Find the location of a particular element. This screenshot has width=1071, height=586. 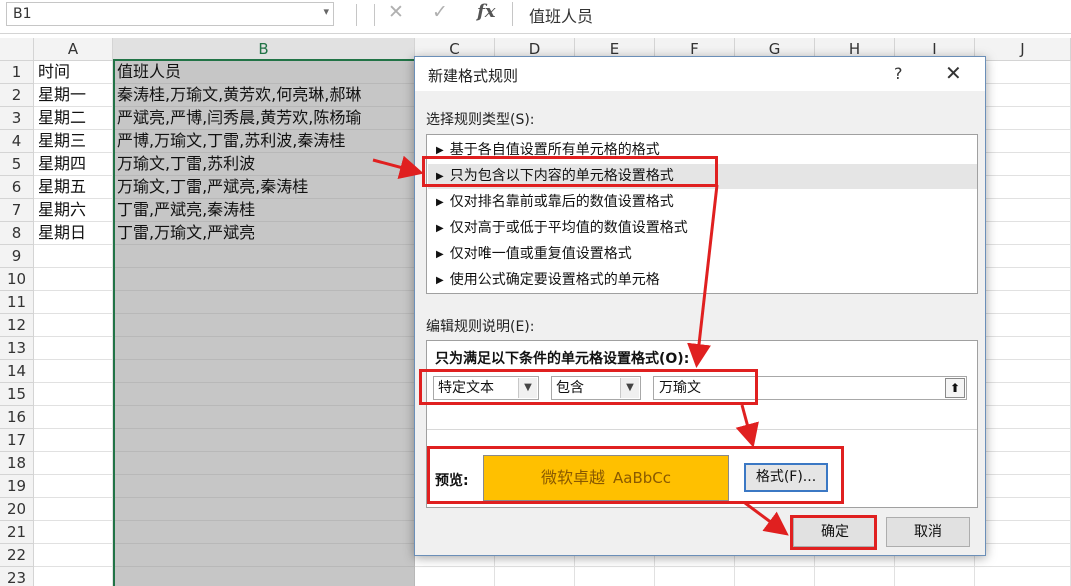

condition-type-select: 特定文本 ▼ is located at coordinates (486, 388).